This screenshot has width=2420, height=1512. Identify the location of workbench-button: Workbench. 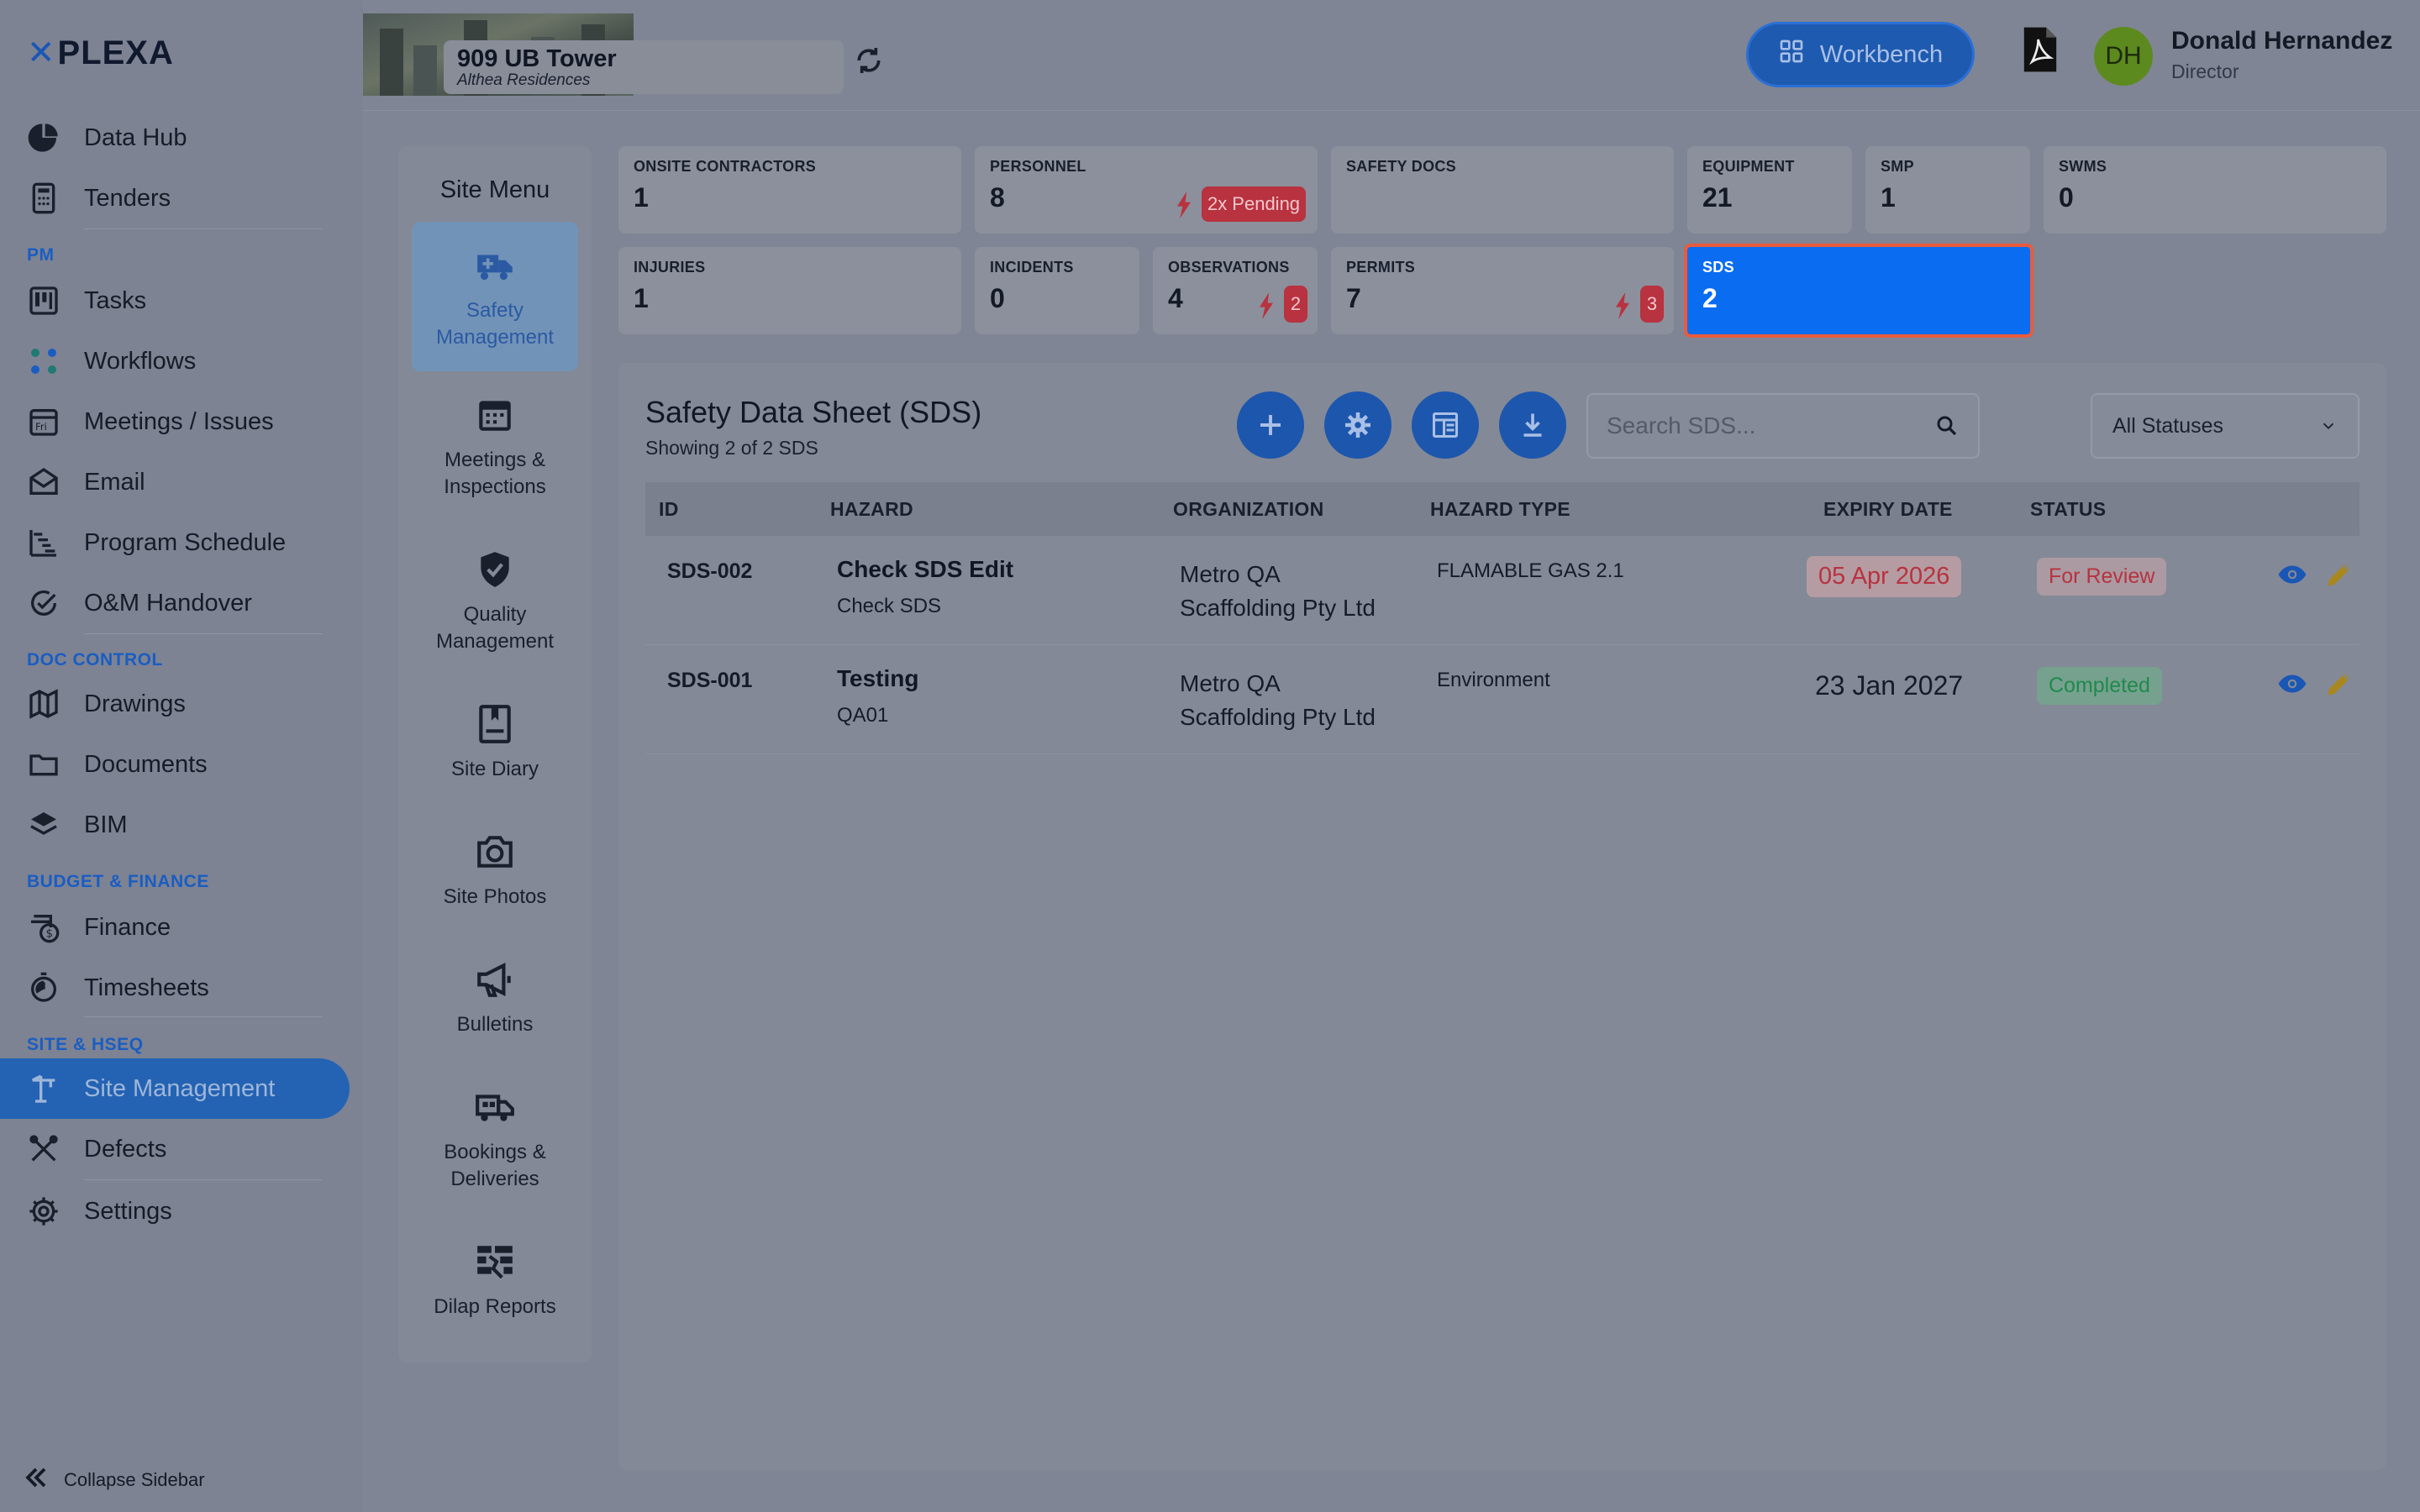
(1861, 54).